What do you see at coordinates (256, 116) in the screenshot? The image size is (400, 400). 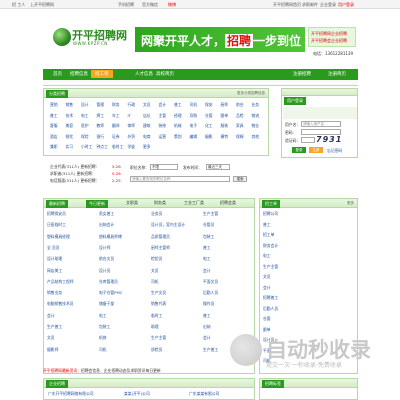 I see `category-link: 物流` at bounding box center [256, 116].